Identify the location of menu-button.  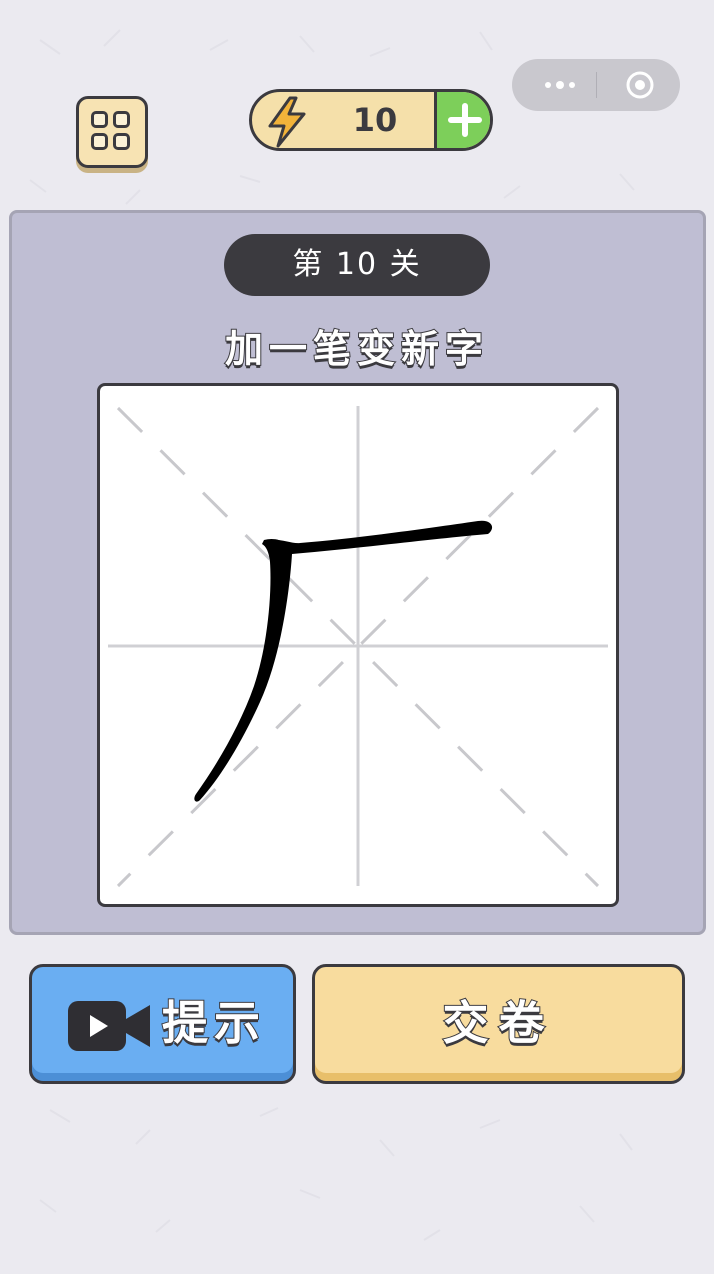
(112, 132).